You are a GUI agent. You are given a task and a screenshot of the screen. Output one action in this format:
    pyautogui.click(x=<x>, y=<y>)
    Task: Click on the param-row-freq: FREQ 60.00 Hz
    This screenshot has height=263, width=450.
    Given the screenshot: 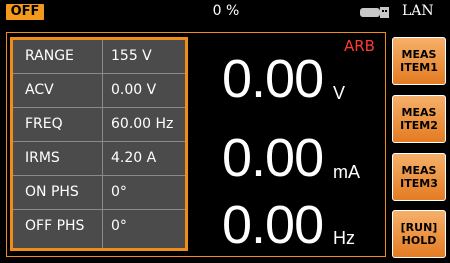 What is the action you would take?
    pyautogui.click(x=99, y=125)
    